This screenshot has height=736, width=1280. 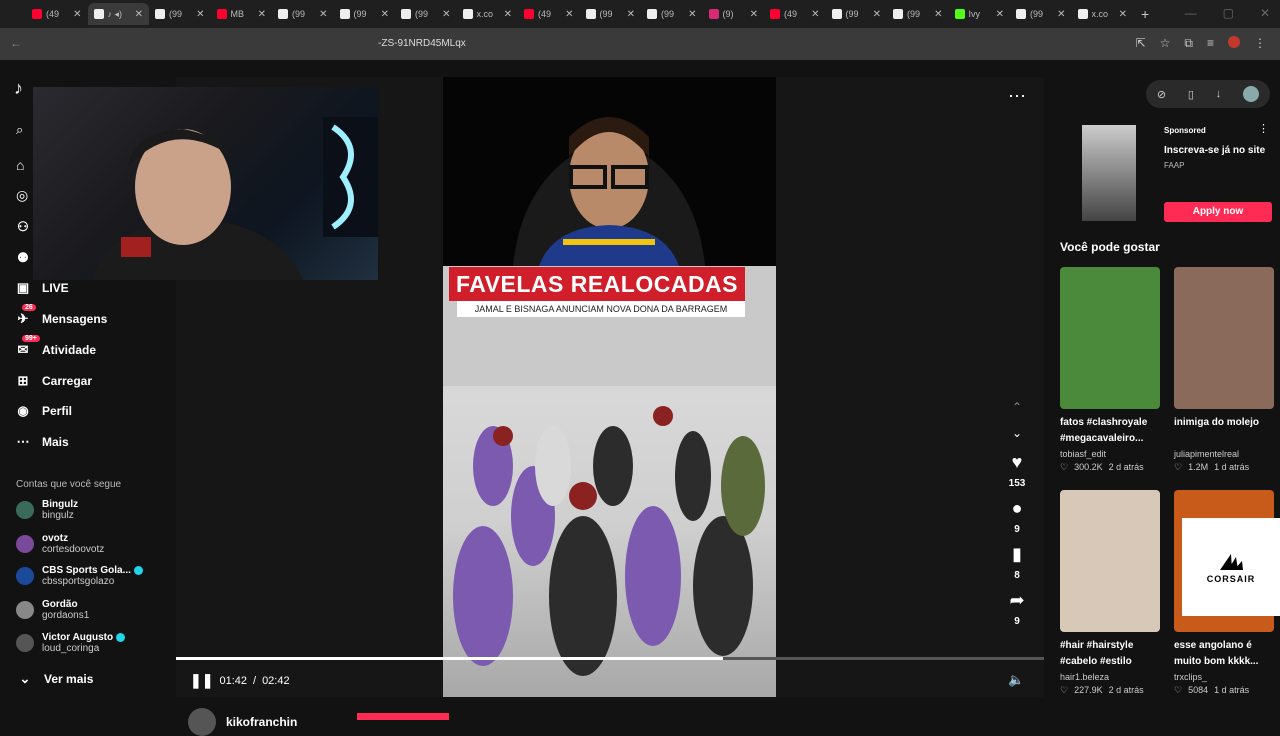 I want to click on url-text: -ZS-91NRD45MLqx, so click(x=422, y=43).